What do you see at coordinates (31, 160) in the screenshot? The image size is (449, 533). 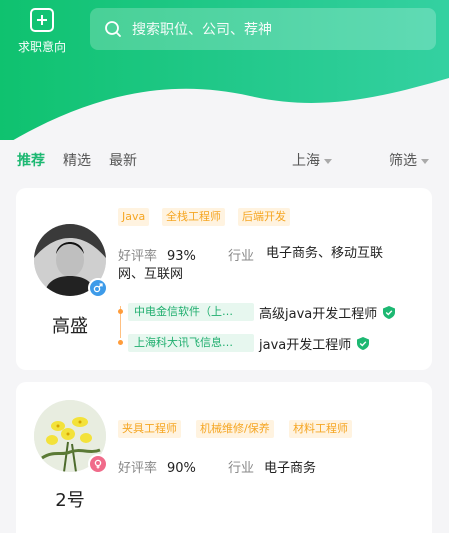 I see `tab-recommend: 推荐` at bounding box center [31, 160].